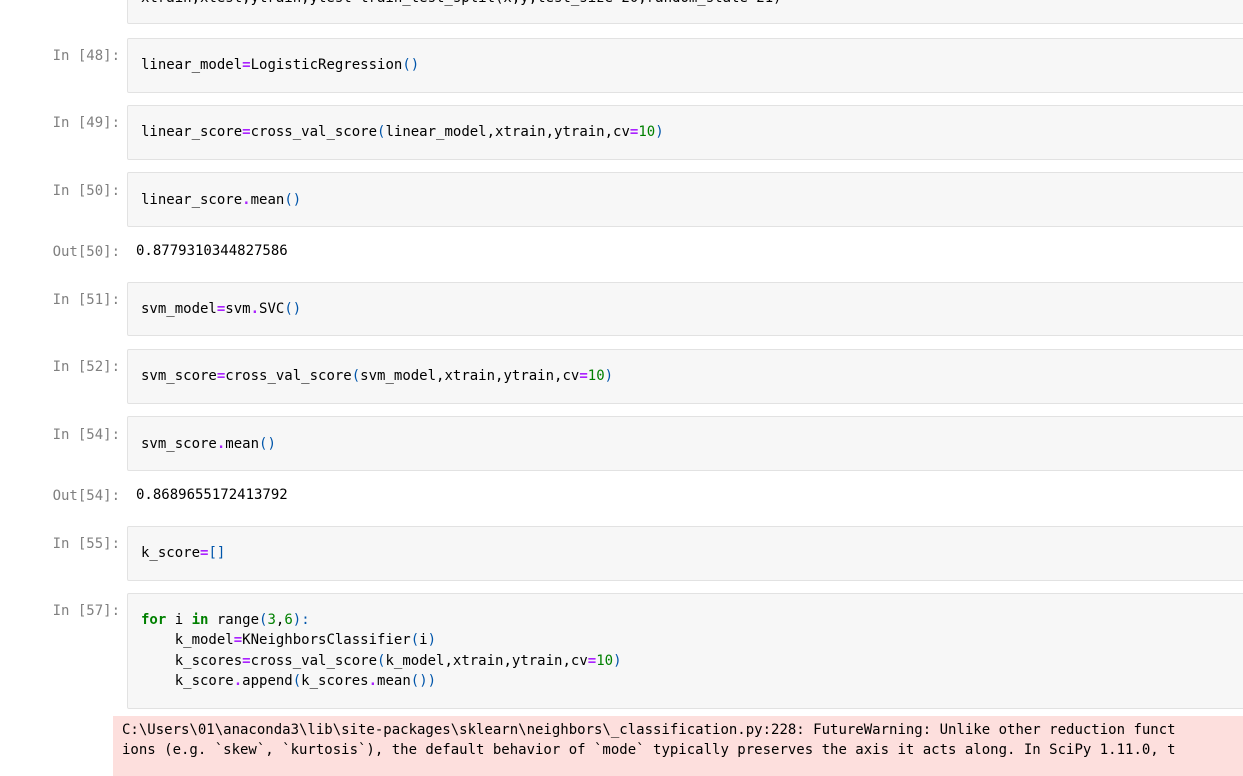 This screenshot has width=1243, height=776. Describe the element at coordinates (86, 123) in the screenshot. I see `input-prompt: In [49]:` at that location.